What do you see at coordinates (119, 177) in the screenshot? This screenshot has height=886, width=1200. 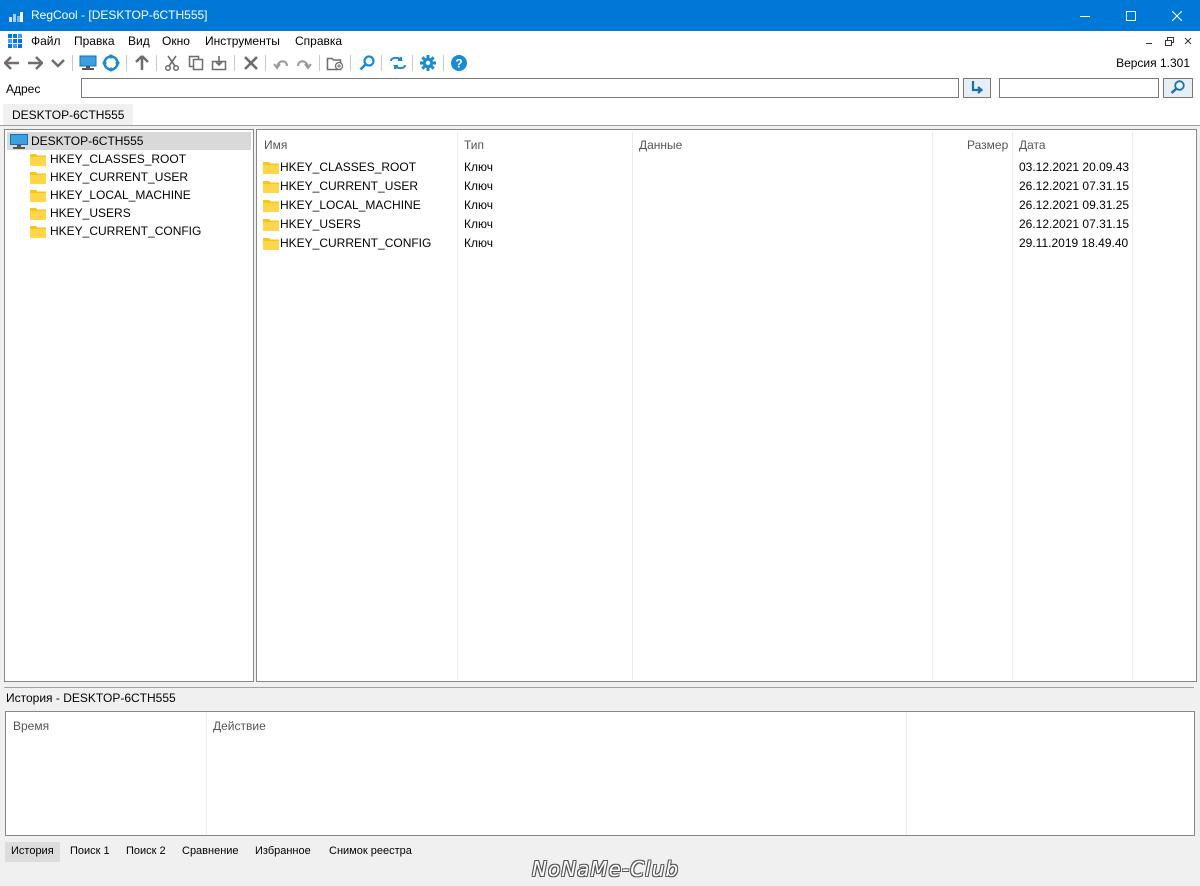 I see `tree-item-label: HKEY_CURRENT_USER` at bounding box center [119, 177].